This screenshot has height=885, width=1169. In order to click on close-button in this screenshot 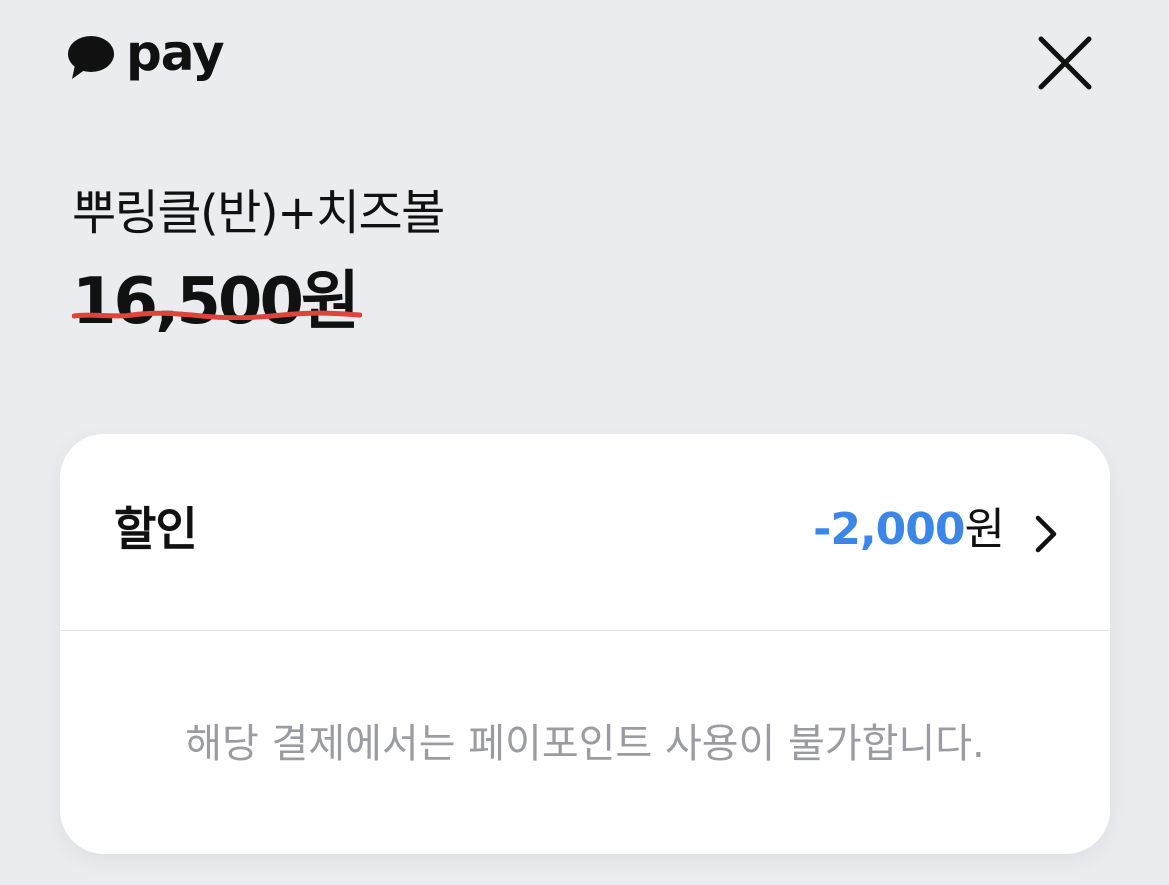, I will do `click(1065, 63)`.